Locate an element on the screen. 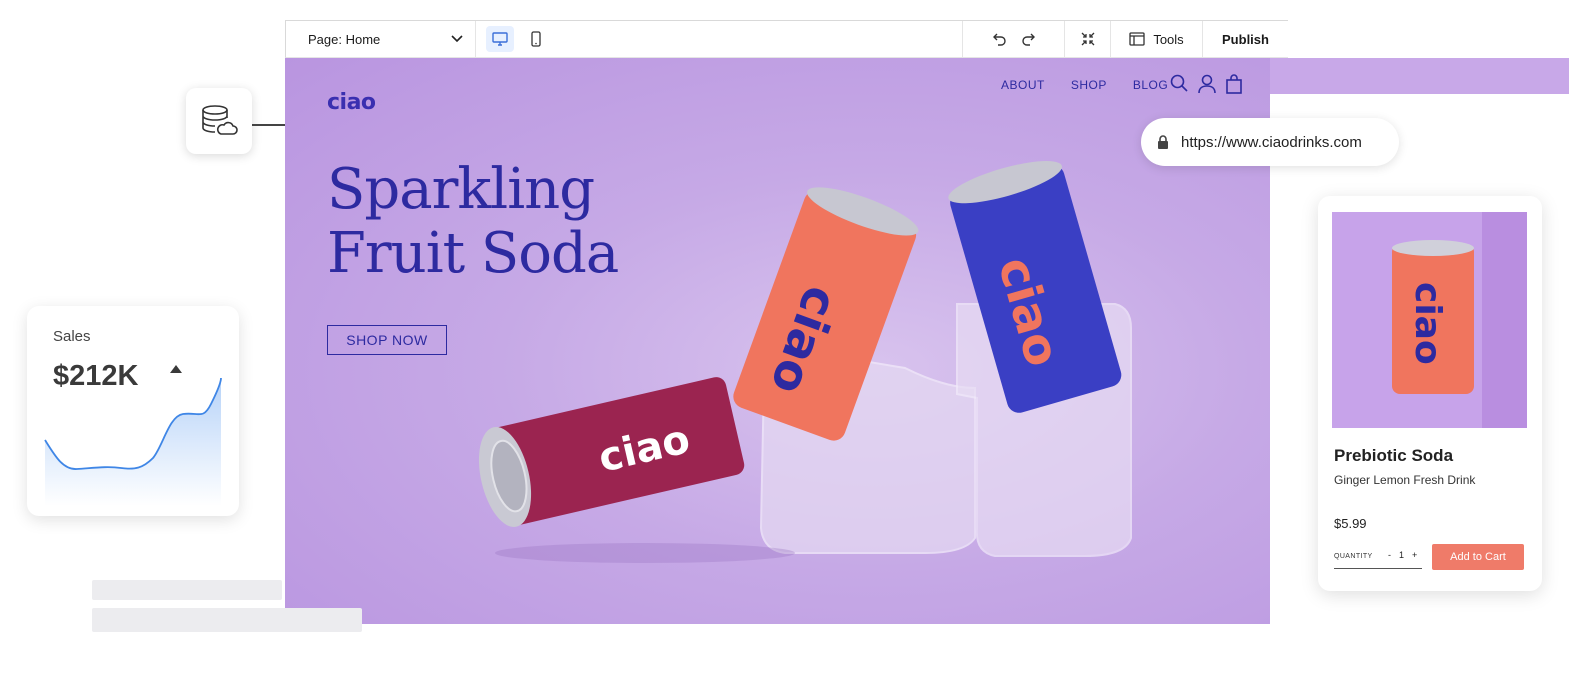 The width and height of the screenshot is (1589, 684). desktop-icon is located at coordinates (500, 39).